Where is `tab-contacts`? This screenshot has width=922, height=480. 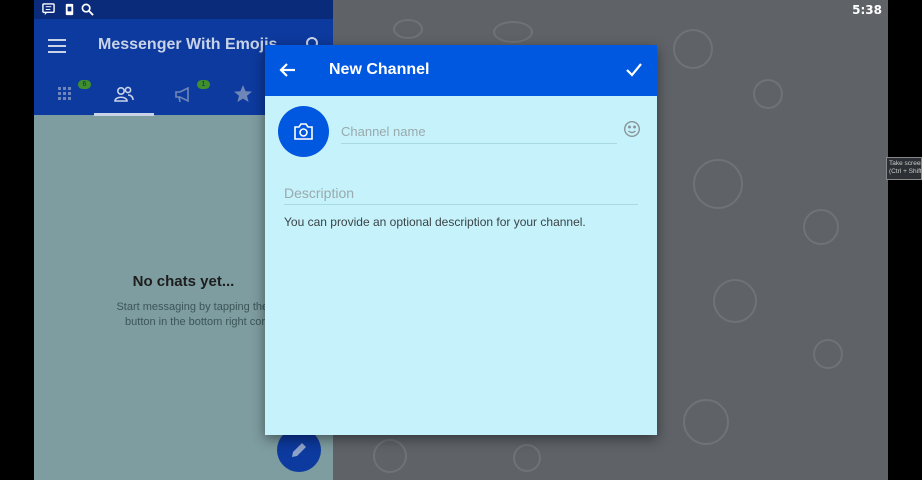
tab-contacts is located at coordinates (124, 94).